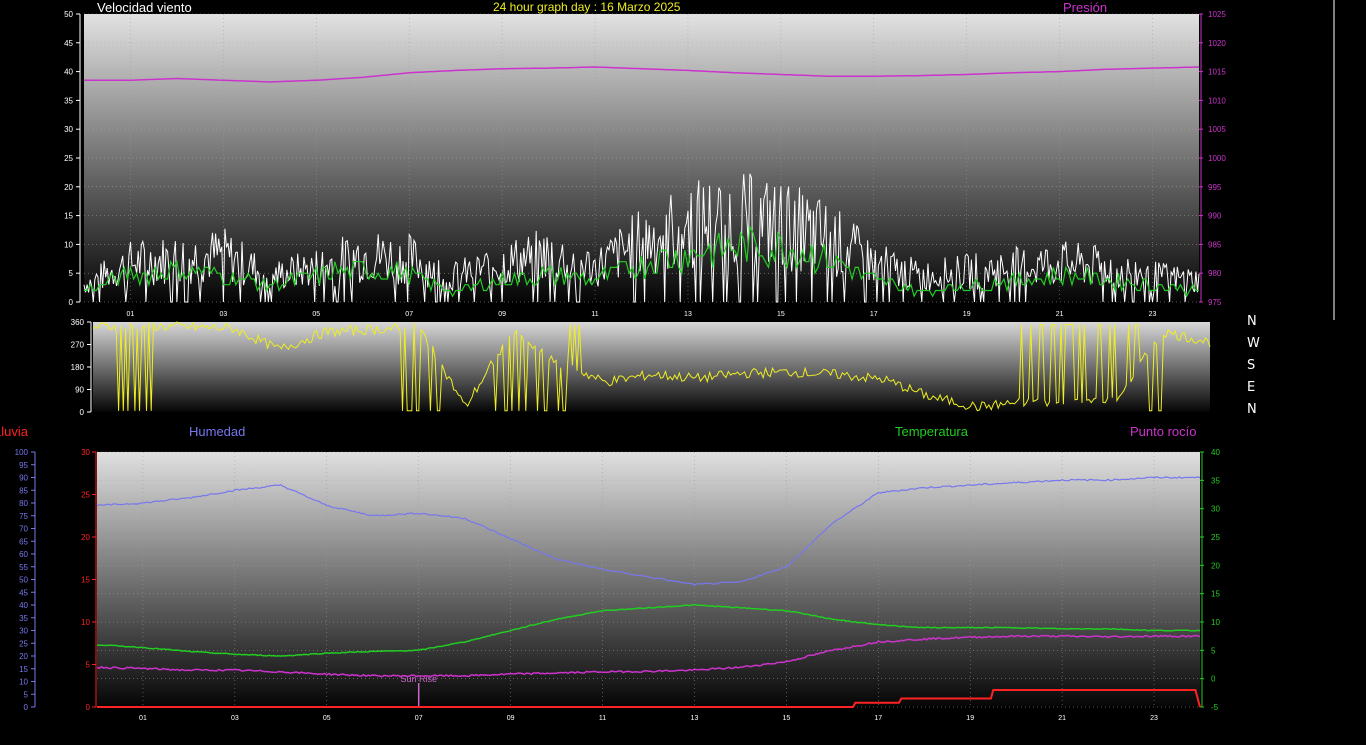 The height and width of the screenshot is (745, 1366). What do you see at coordinates (85, 537) in the screenshot?
I see `rain-y-tick: 20` at bounding box center [85, 537].